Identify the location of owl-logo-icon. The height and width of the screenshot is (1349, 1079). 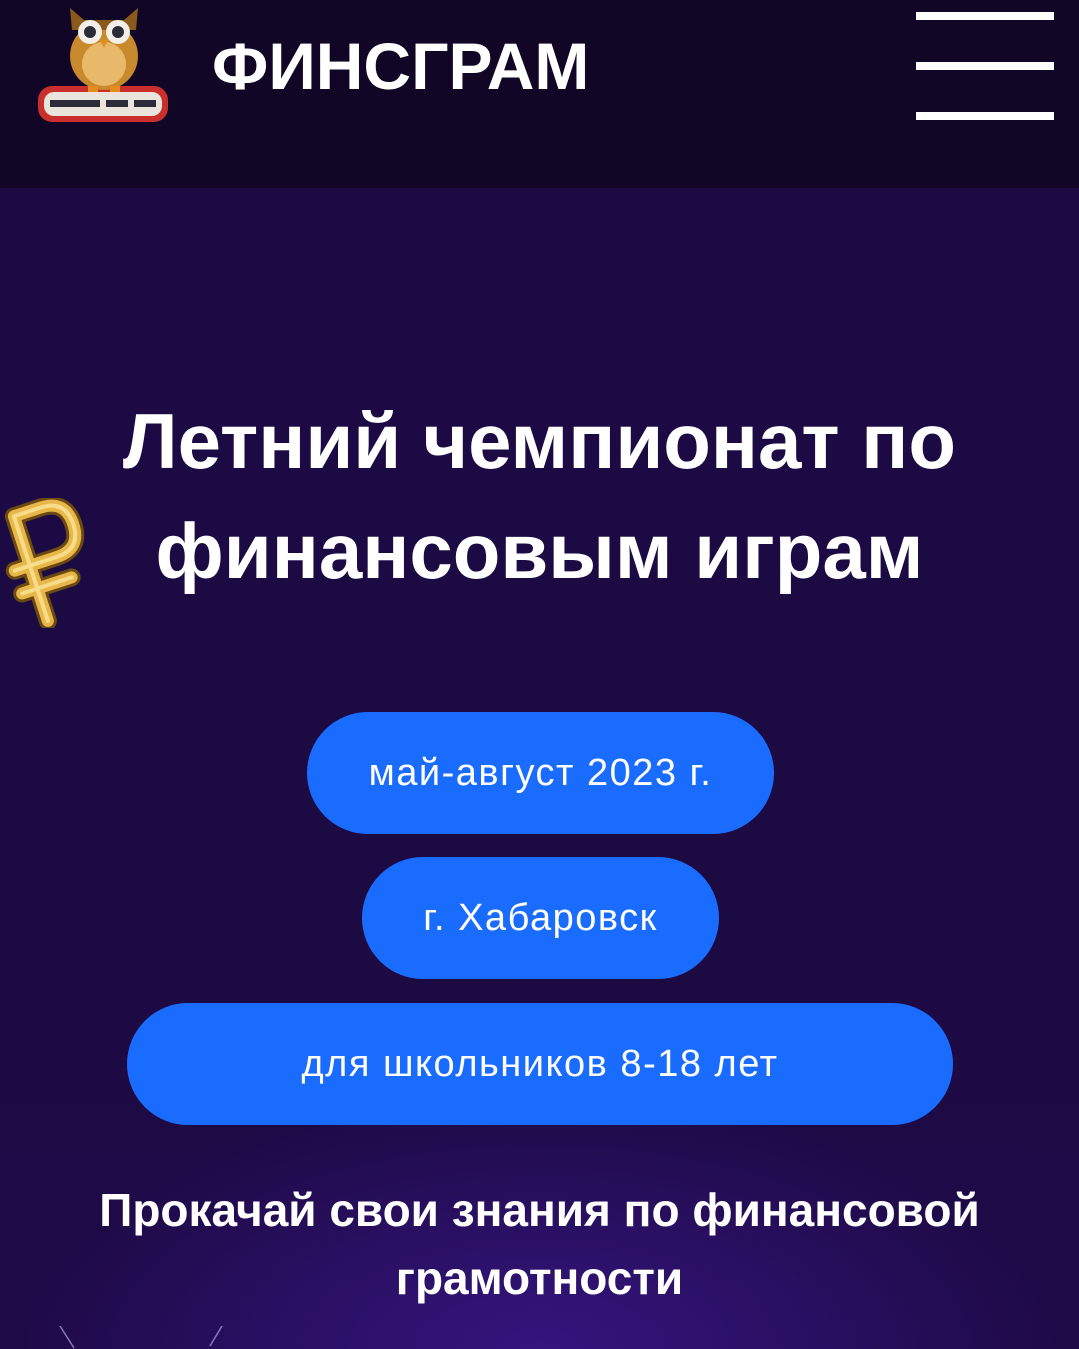
(104, 64).